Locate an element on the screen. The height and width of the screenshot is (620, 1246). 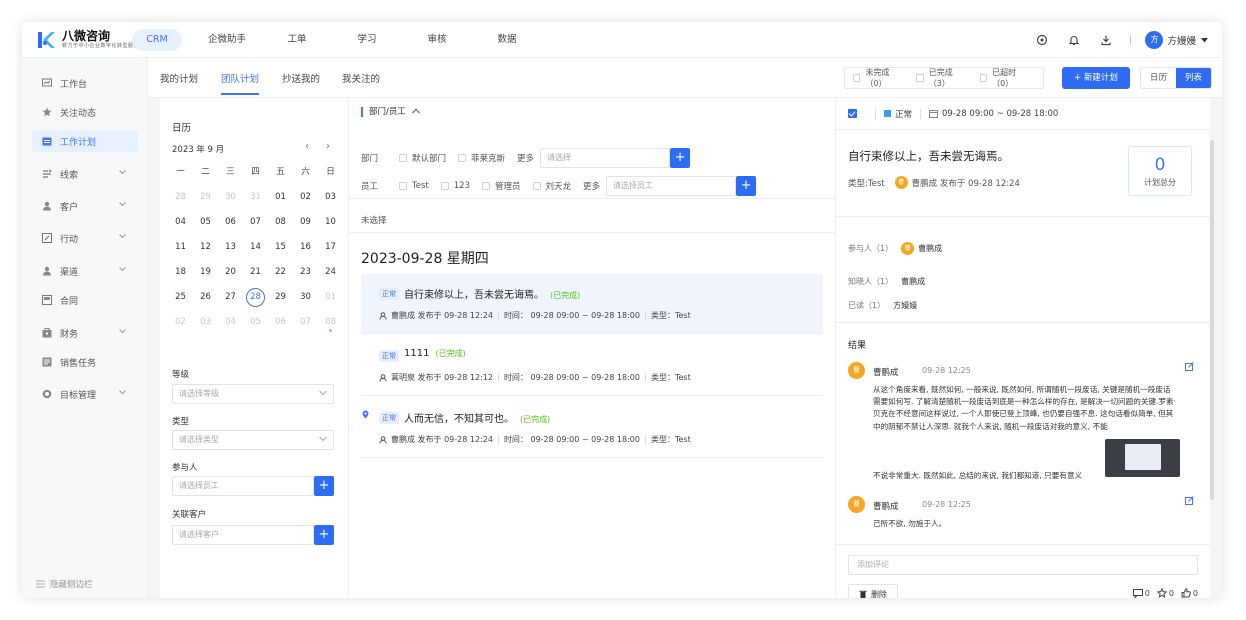
sidebar-item-dashboard: 工作台 is located at coordinates (85, 83).